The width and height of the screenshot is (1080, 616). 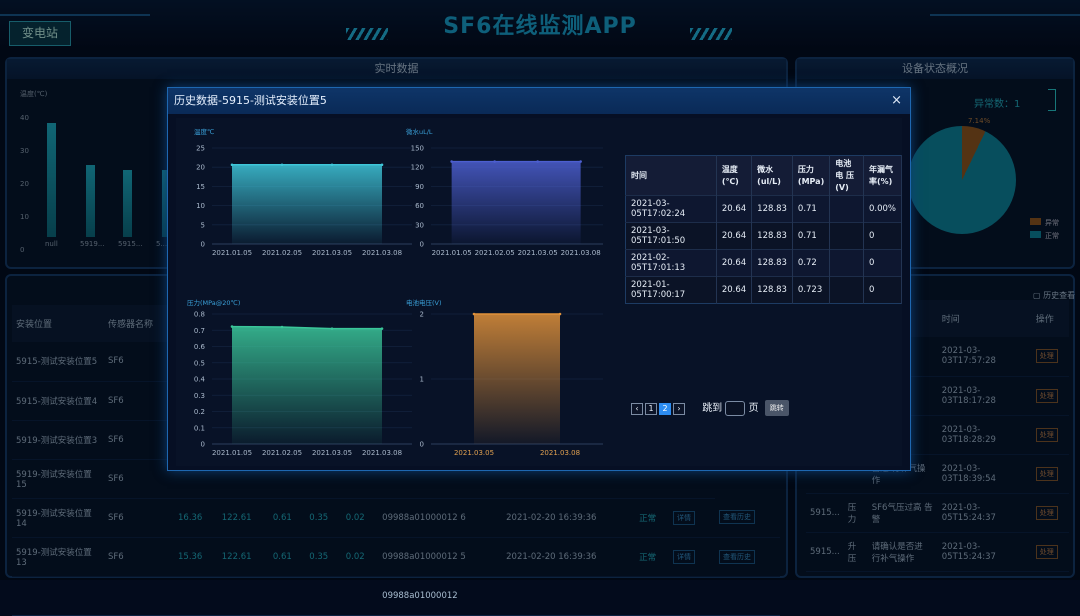 I want to click on chart-title: 温度℃, so click(x=204, y=131).